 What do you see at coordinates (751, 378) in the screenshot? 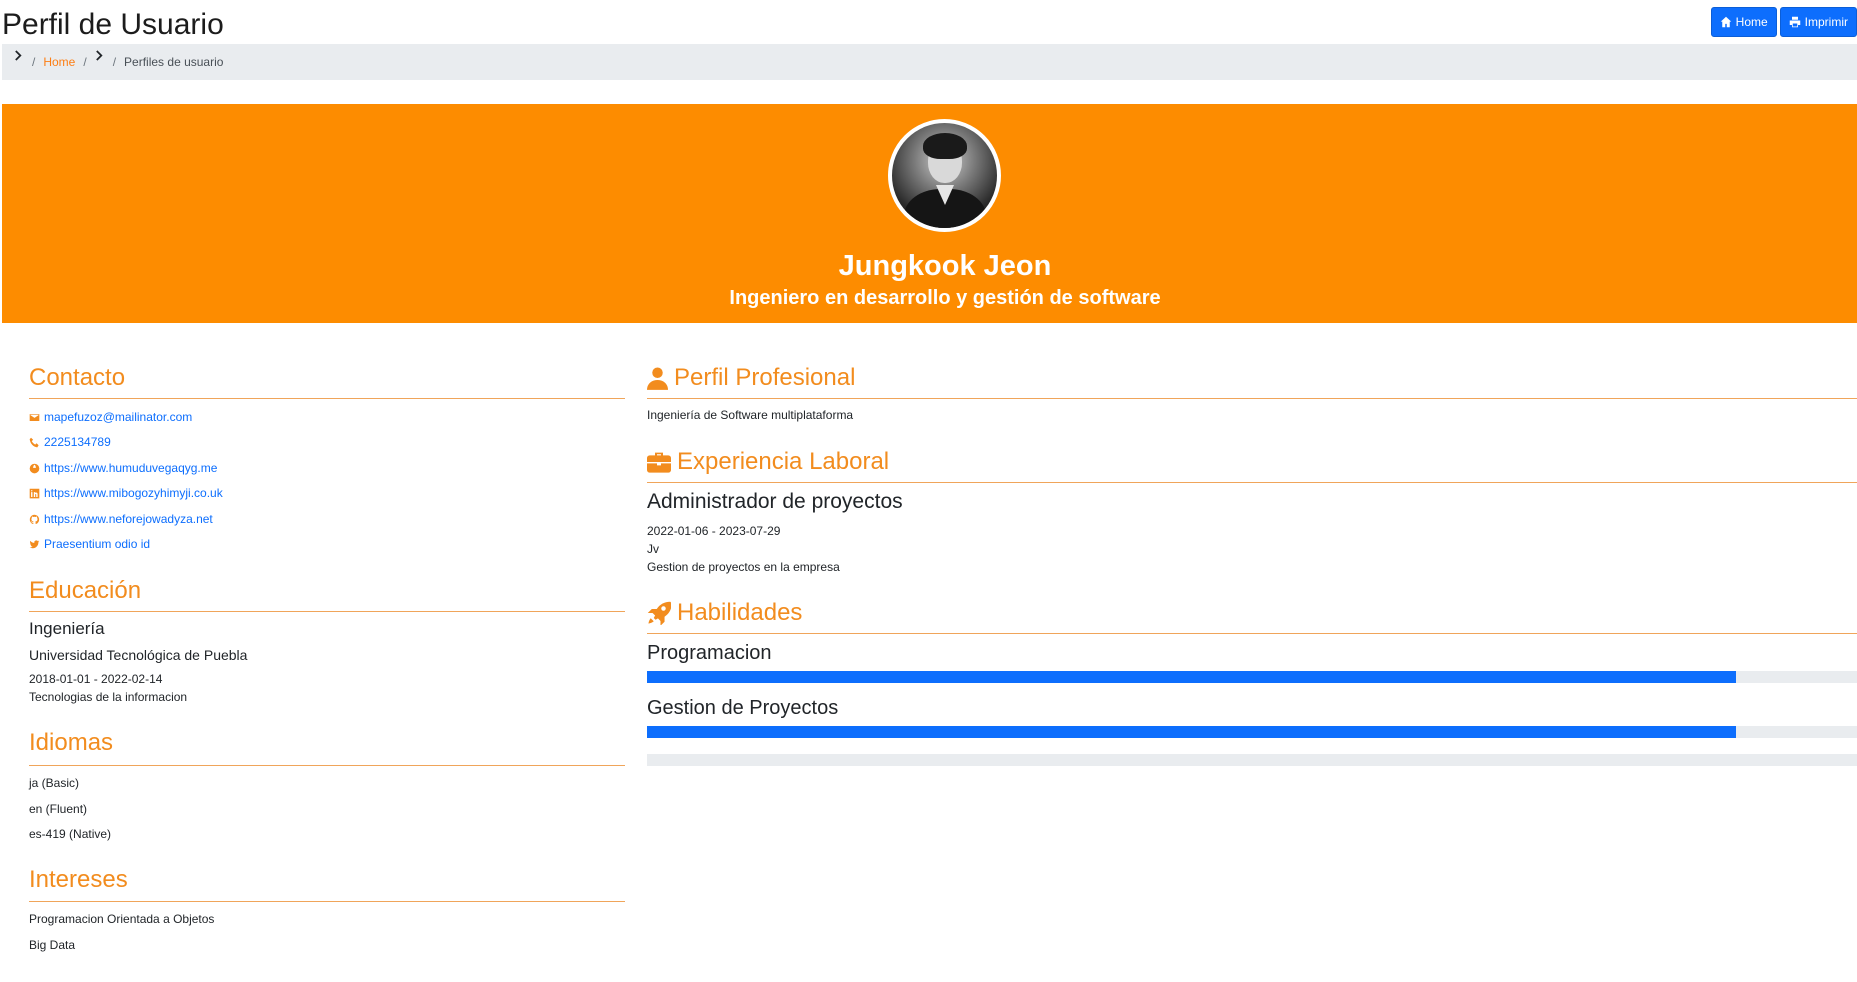
I see `professional-profile-heading: Perfil Profesional` at bounding box center [751, 378].